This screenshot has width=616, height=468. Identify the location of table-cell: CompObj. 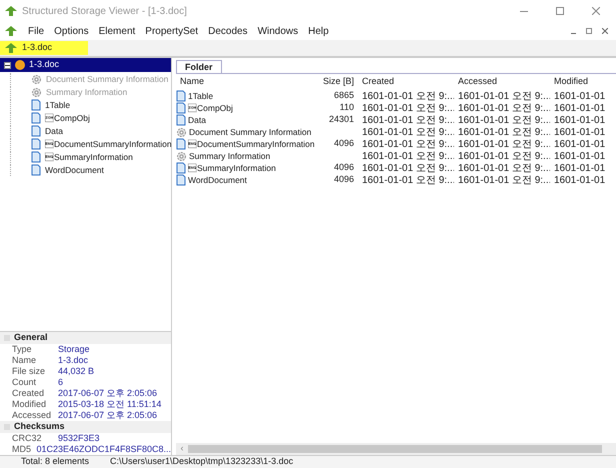
(210, 108).